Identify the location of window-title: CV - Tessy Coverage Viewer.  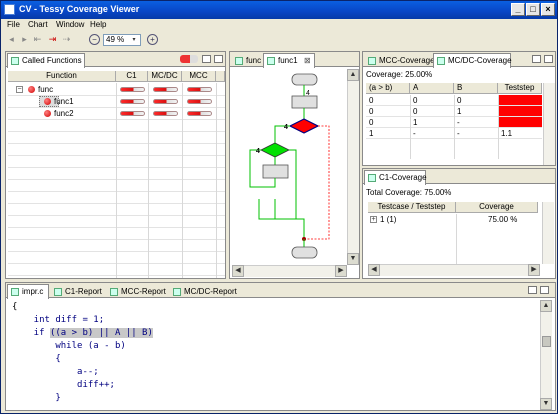
(79, 9).